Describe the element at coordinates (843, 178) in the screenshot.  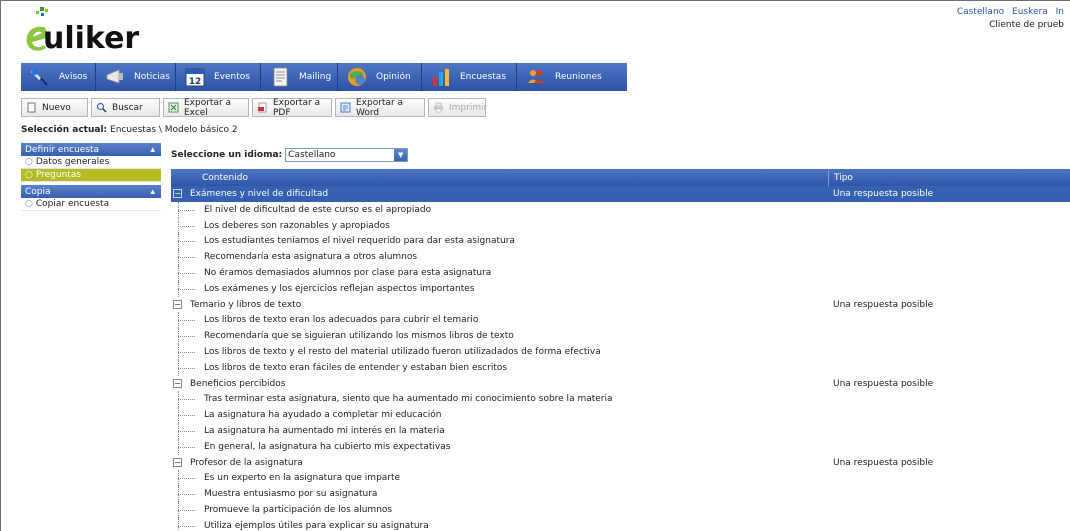
I see `column-header-tipo: Tipo` at that location.